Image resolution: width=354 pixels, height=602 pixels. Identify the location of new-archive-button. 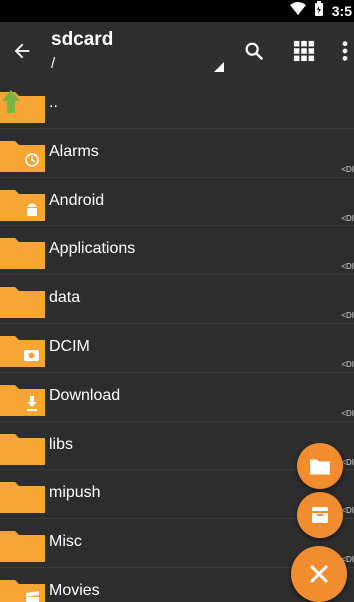
(320, 515).